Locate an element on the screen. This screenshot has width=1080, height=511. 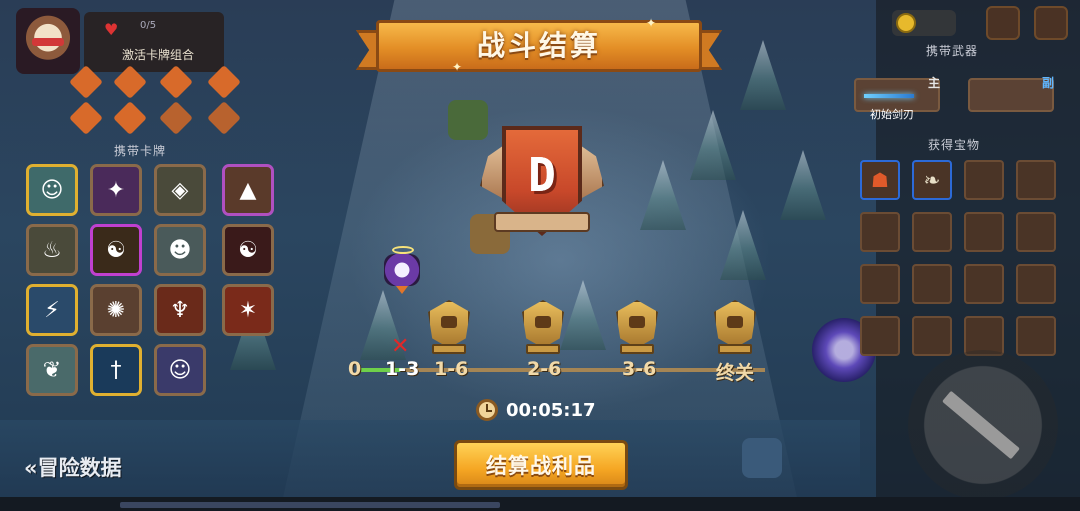
adventure-data-link: «冒险数据 is located at coordinates (73, 467).